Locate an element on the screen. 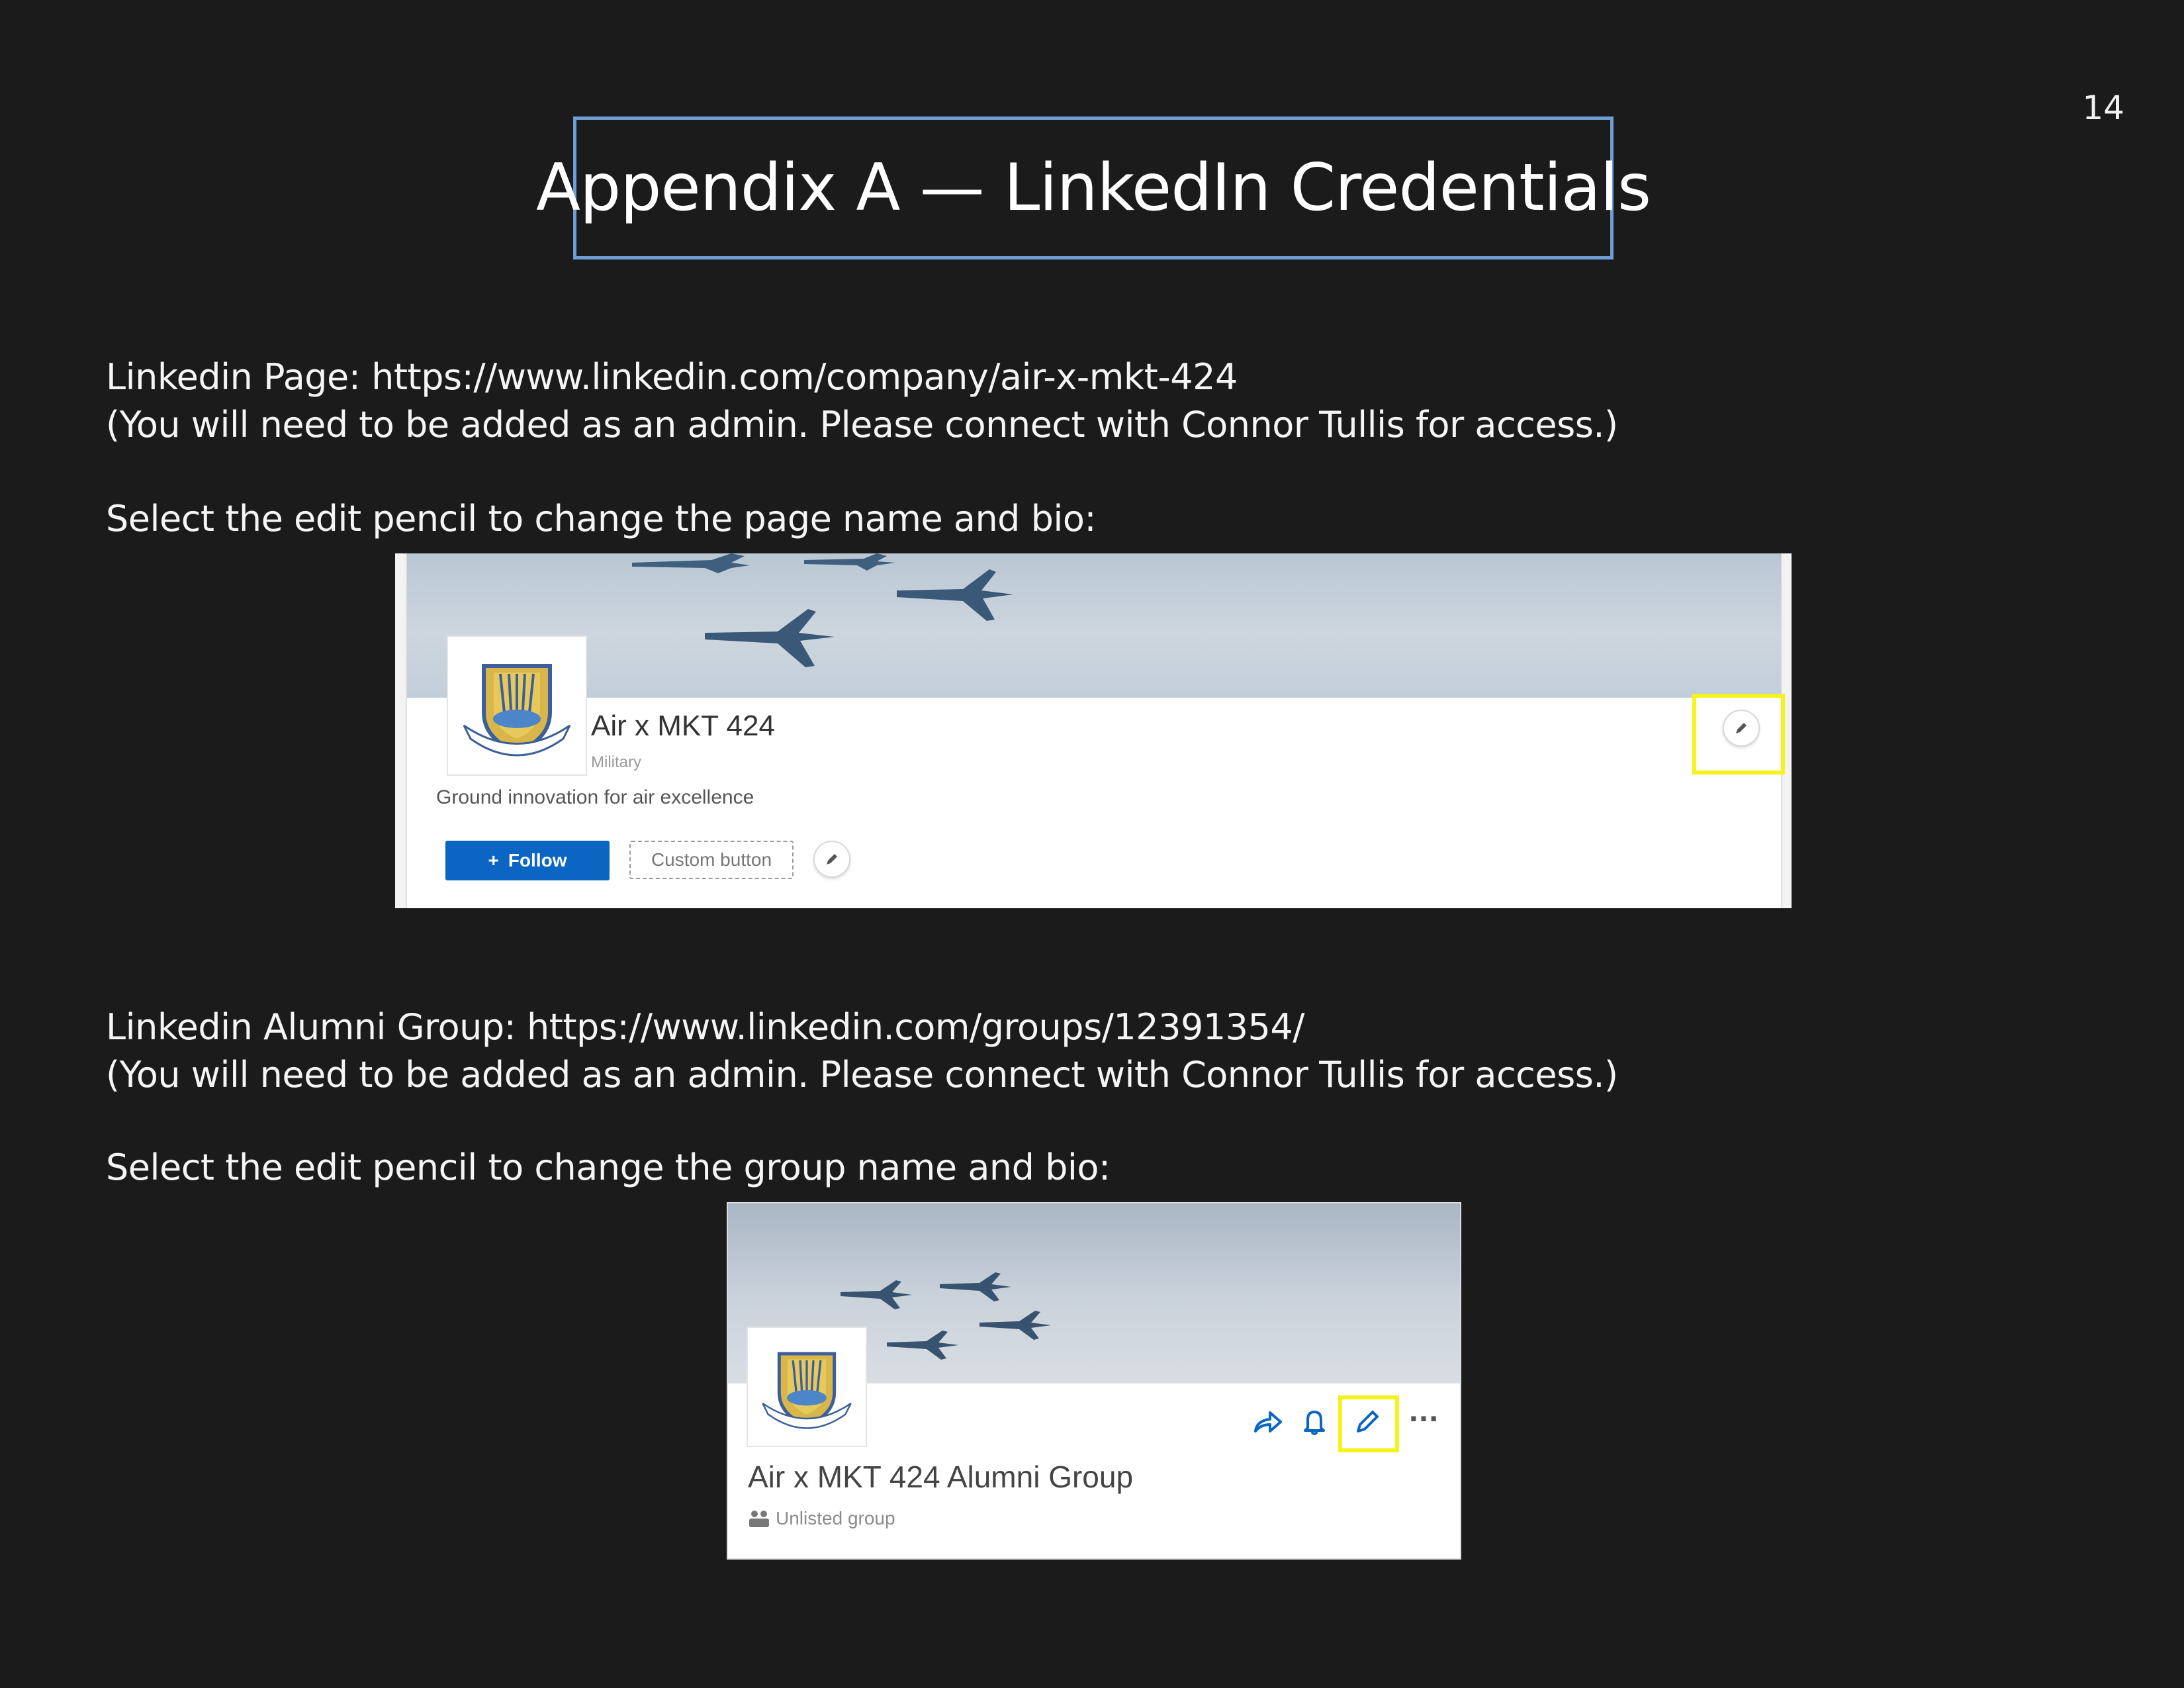  plus-icon: + is located at coordinates (493, 860).